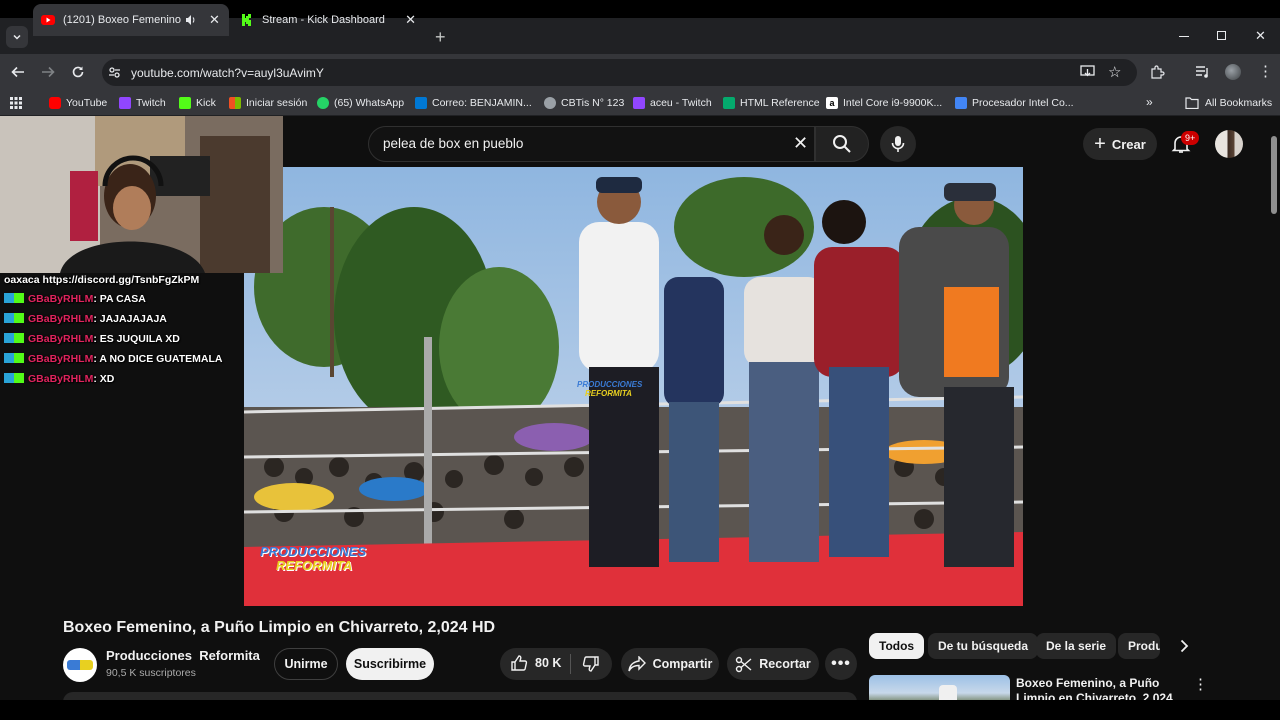 The image size is (1280, 720). What do you see at coordinates (440, 37) in the screenshot?
I see `new-tab-button: +` at bounding box center [440, 37].